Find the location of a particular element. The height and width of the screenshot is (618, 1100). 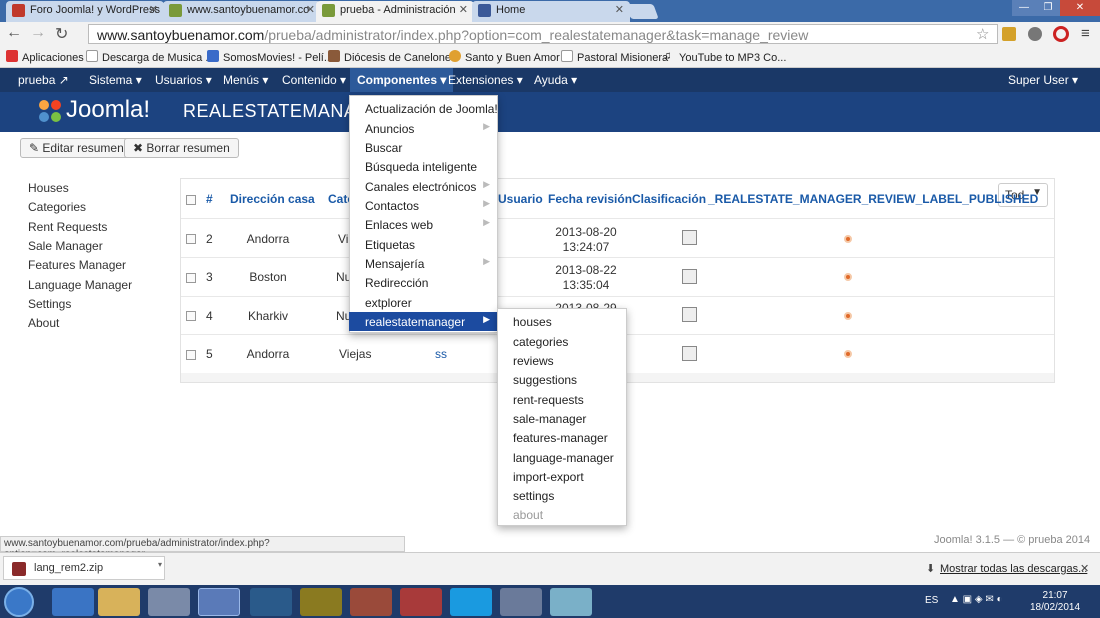

minimize-button: — is located at coordinates (1024, 8).